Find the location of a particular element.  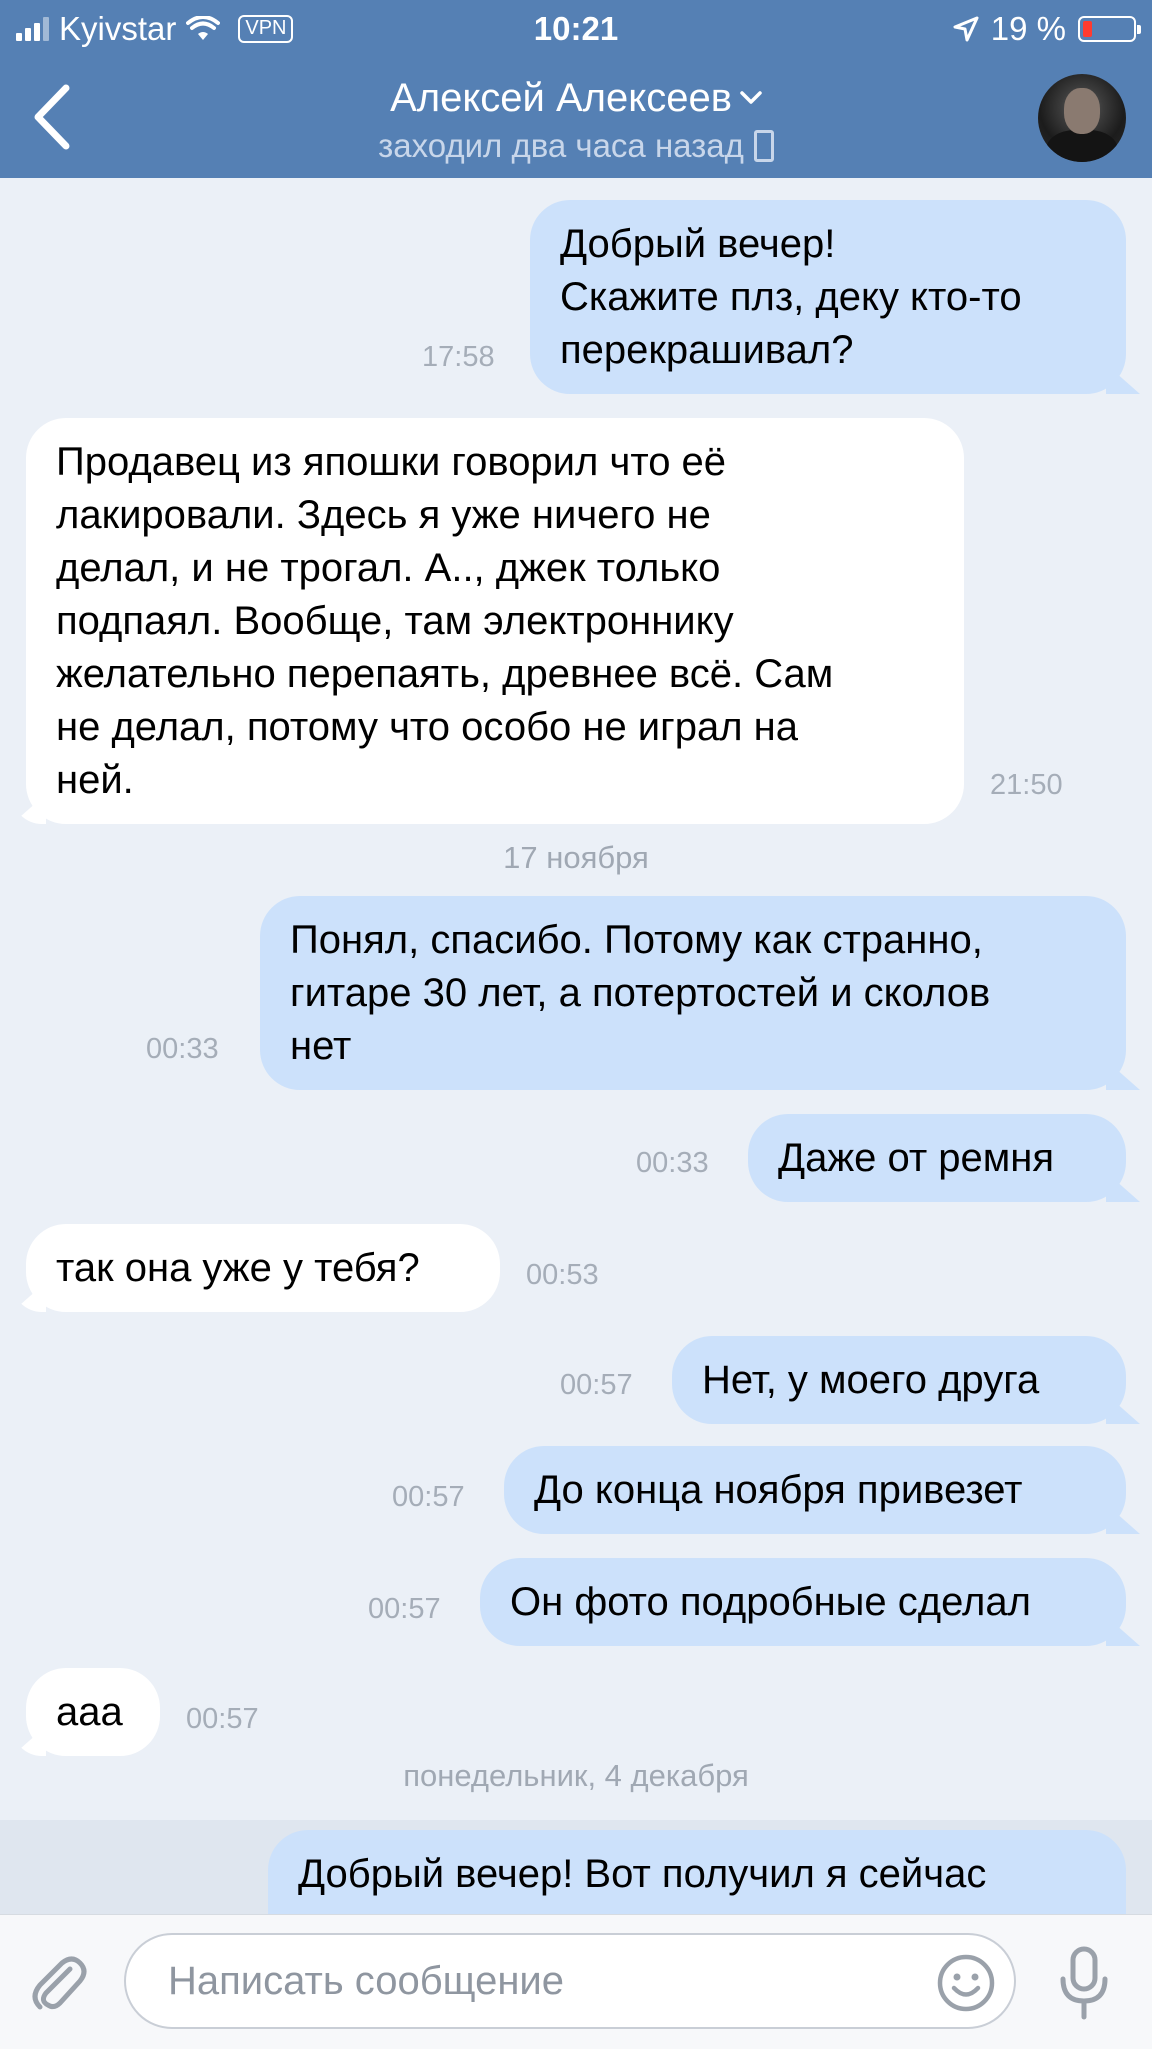

battery-level is located at coordinates (1087, 29).